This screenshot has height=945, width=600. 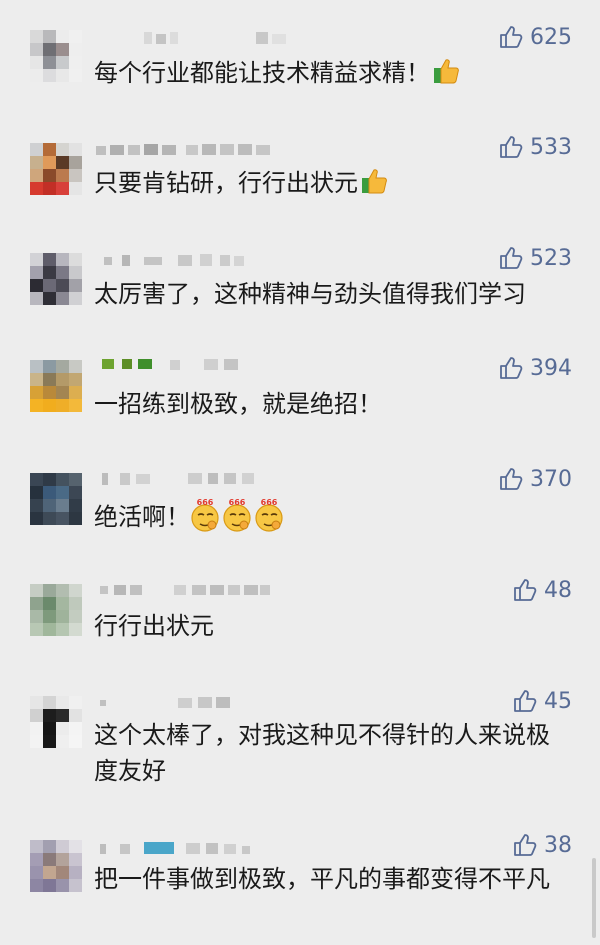 I want to click on like-button: 38, so click(x=542, y=845).